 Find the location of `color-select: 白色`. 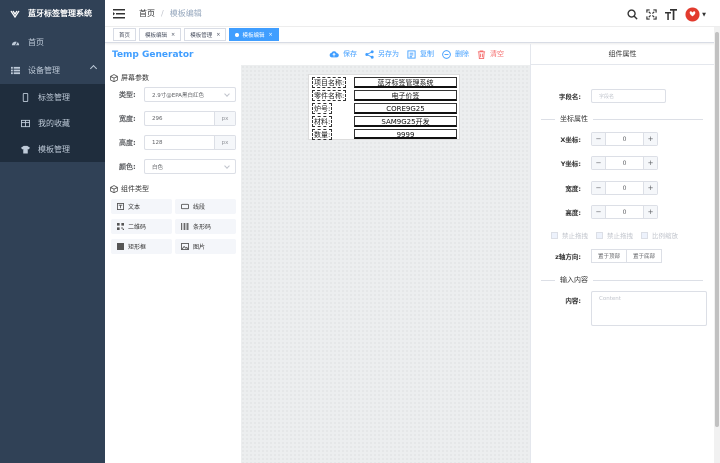

color-select: 白色 is located at coordinates (190, 166).